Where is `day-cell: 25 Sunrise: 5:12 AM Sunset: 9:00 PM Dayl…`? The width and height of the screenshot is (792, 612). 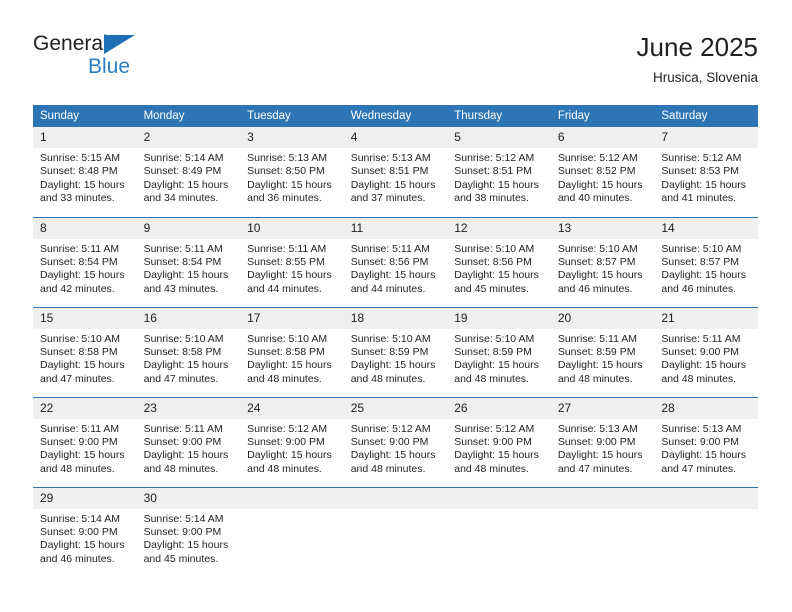 day-cell: 25 Sunrise: 5:12 AM Sunset: 9:00 PM Dayl… is located at coordinates (395, 441).